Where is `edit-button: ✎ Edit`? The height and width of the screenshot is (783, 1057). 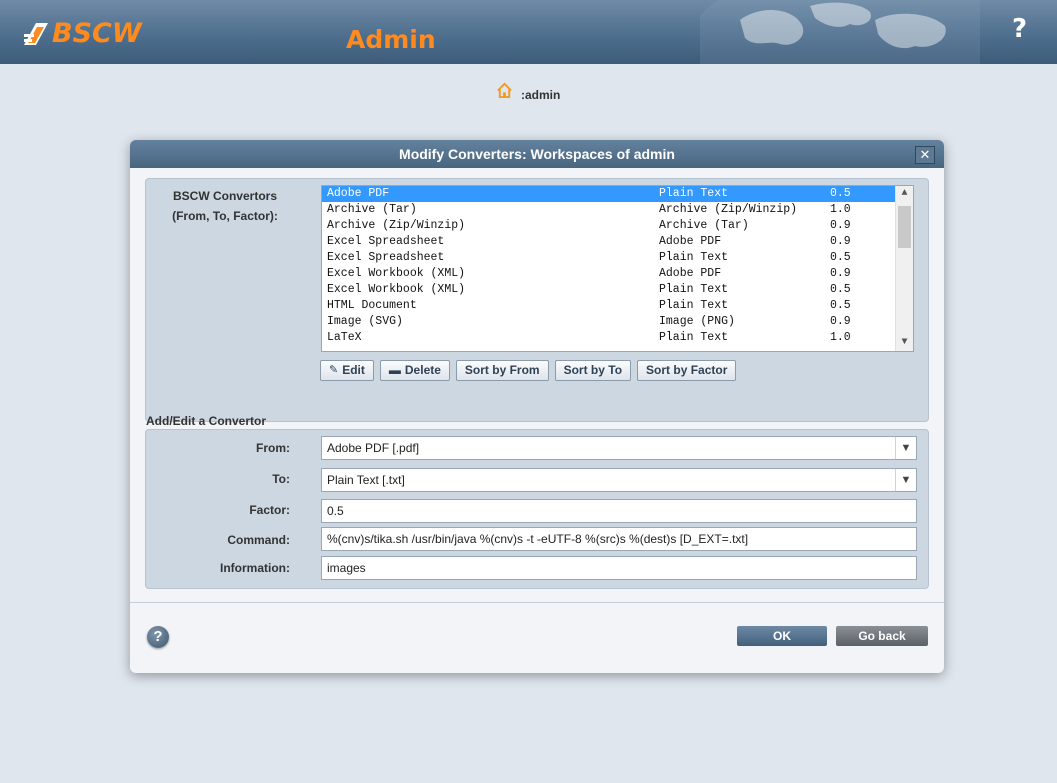
edit-button: ✎ Edit is located at coordinates (347, 370).